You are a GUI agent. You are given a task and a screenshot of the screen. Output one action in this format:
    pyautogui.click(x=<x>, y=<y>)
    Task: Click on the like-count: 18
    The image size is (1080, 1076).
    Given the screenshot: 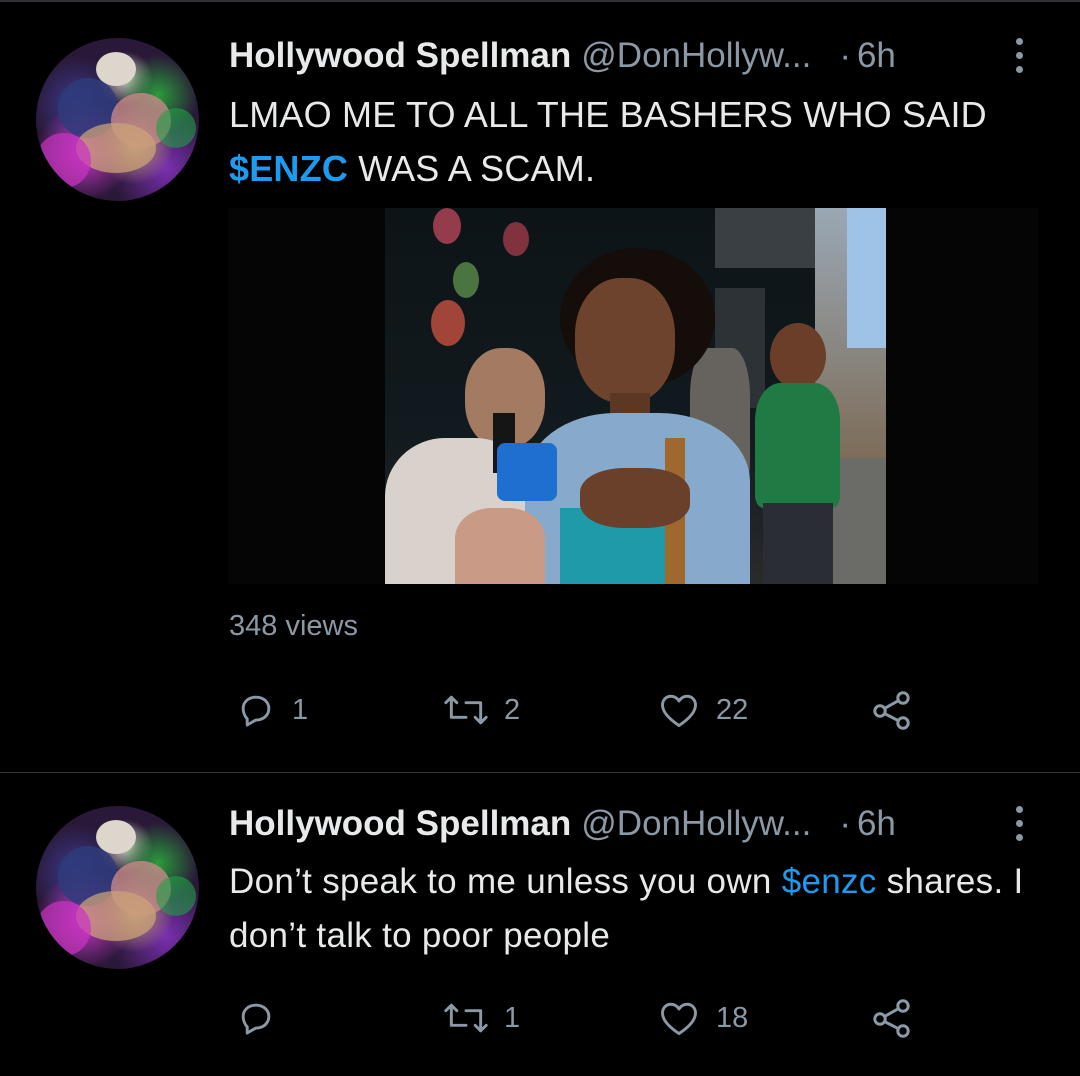 What is the action you would take?
    pyautogui.click(x=732, y=1018)
    